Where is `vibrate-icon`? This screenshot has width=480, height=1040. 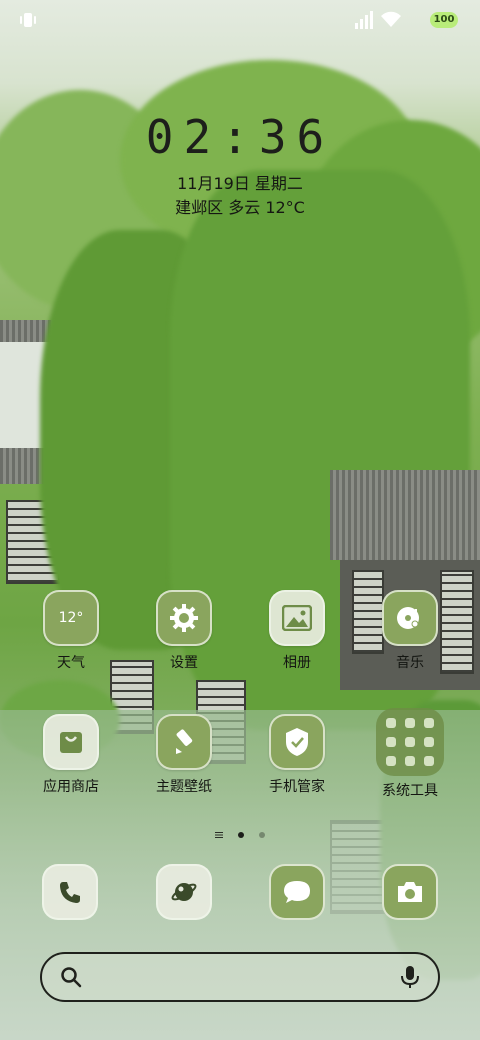
vibrate-icon is located at coordinates (28, 20).